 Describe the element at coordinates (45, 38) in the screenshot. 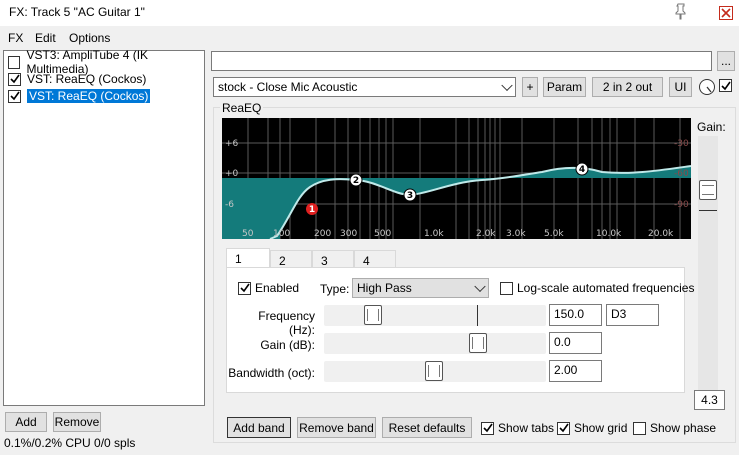

I see `menu-edit: Edit` at that location.